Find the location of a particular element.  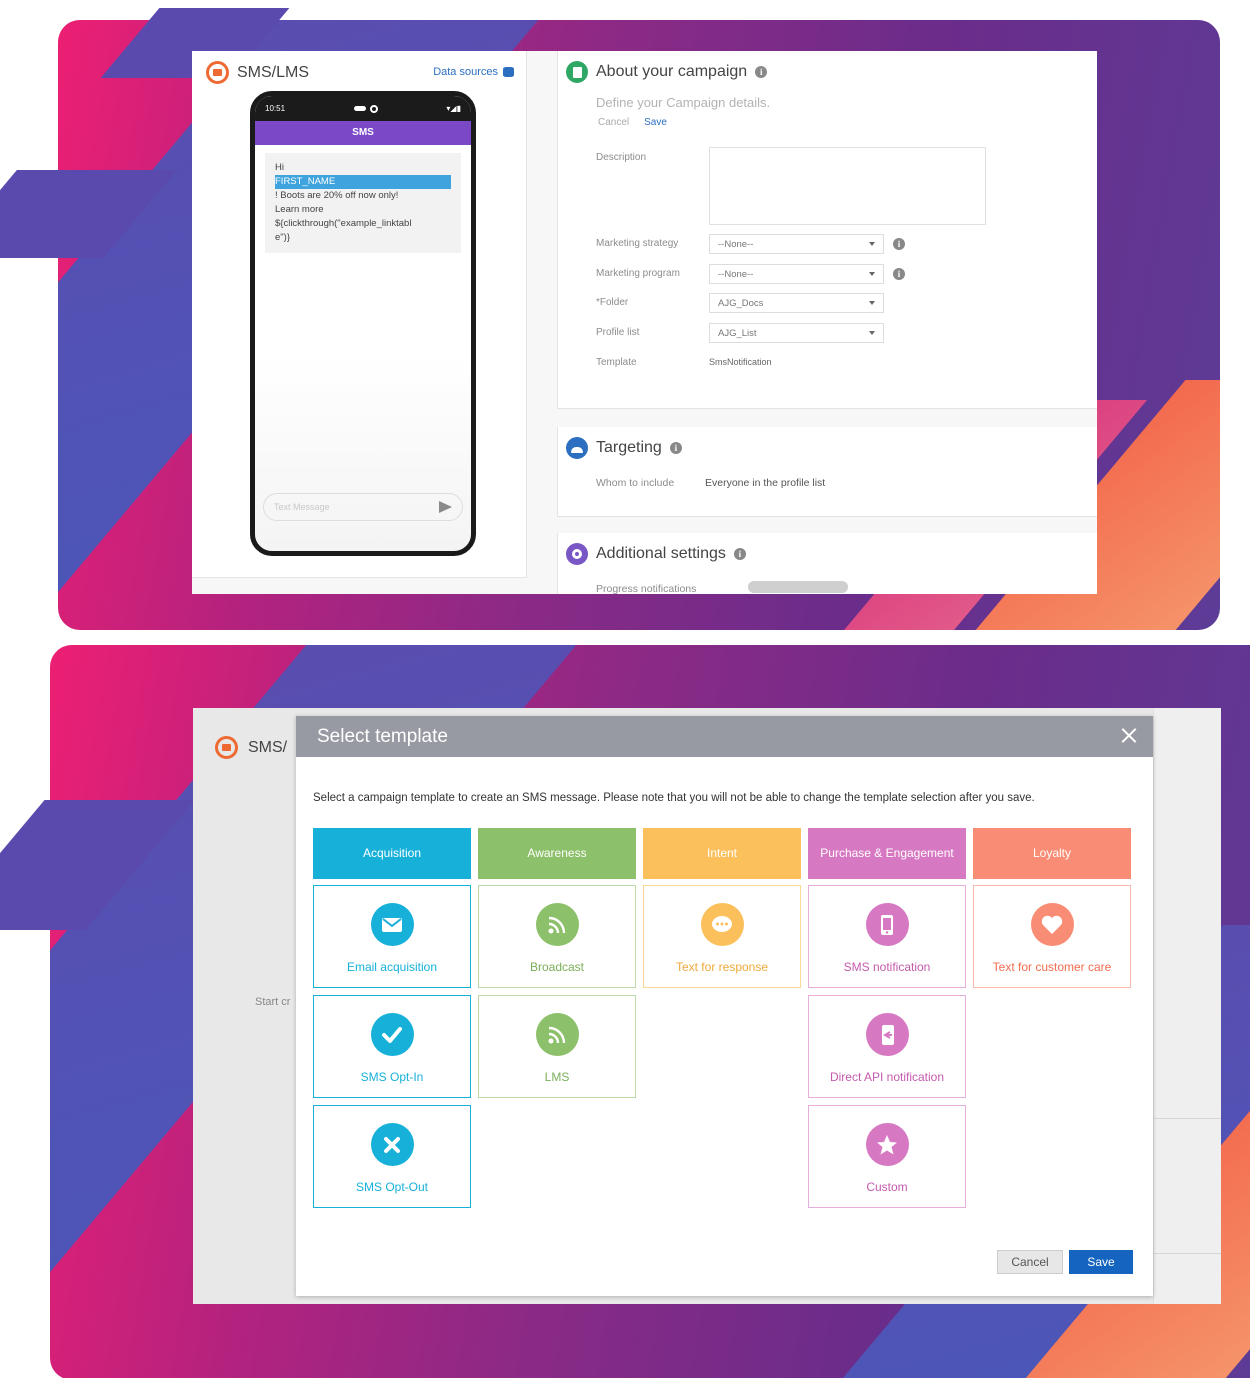

envelope-icon is located at coordinates (392, 924).